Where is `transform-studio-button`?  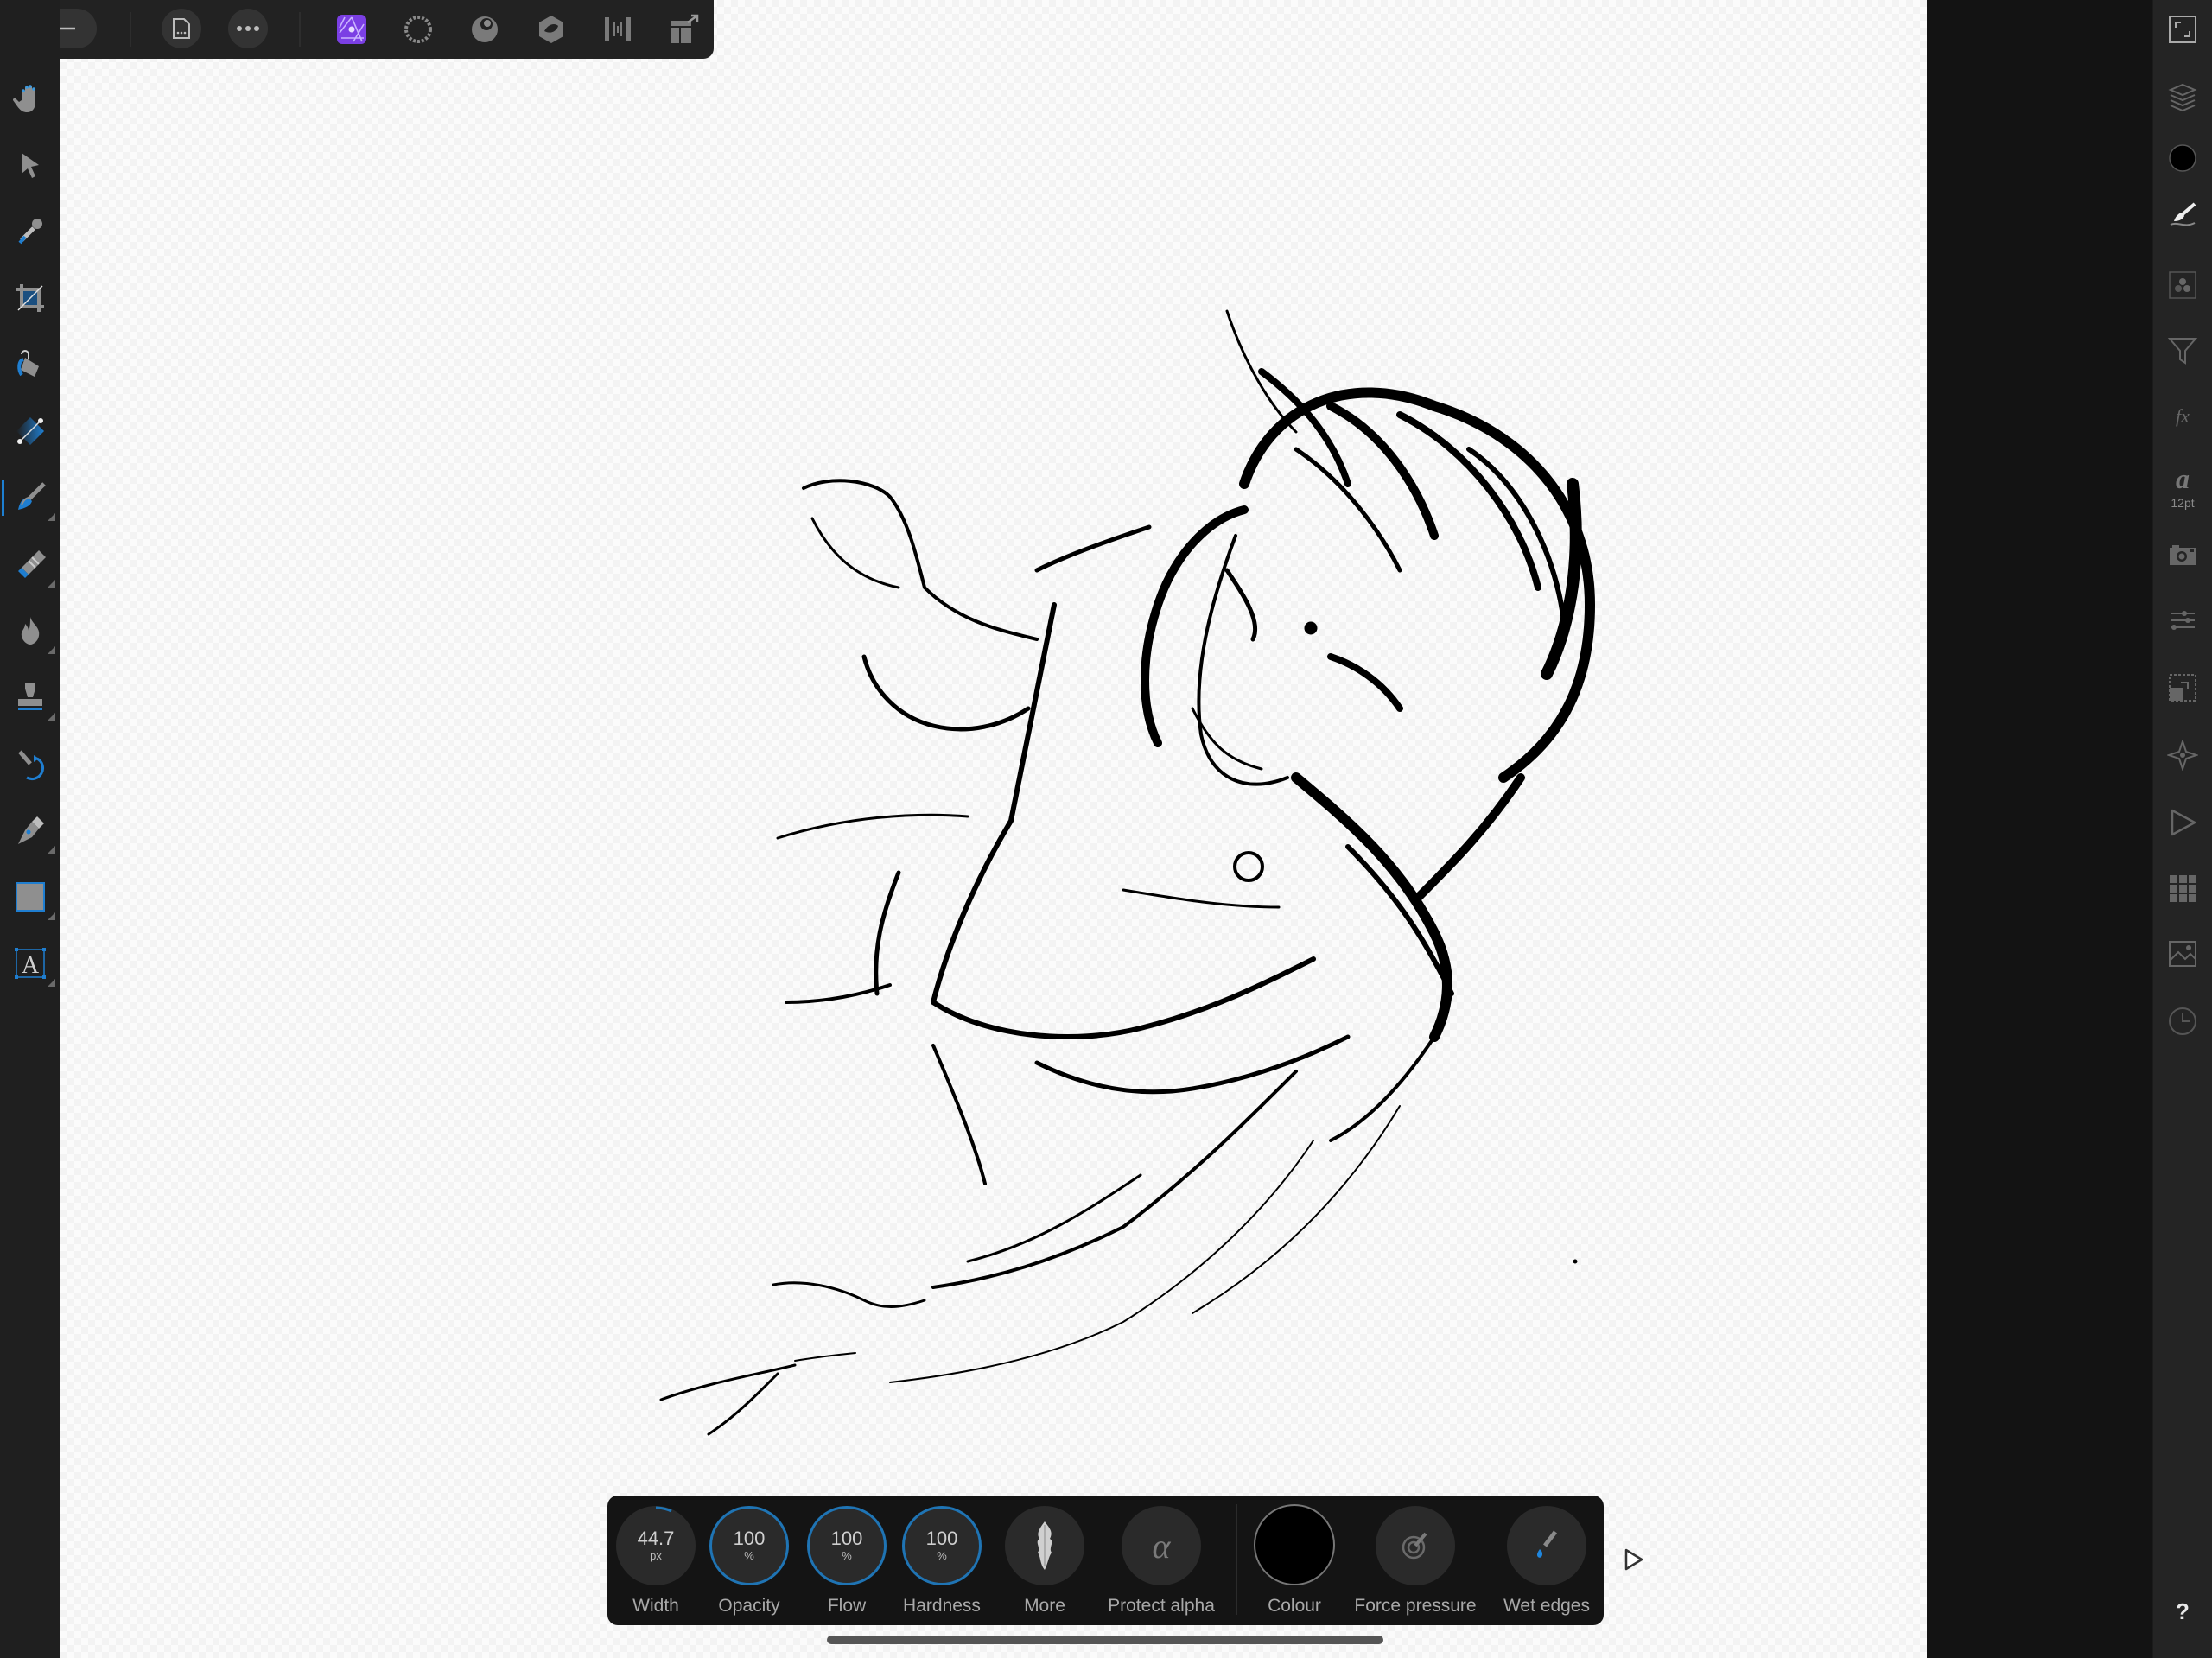
transform-studio-button is located at coordinates (2182, 620).